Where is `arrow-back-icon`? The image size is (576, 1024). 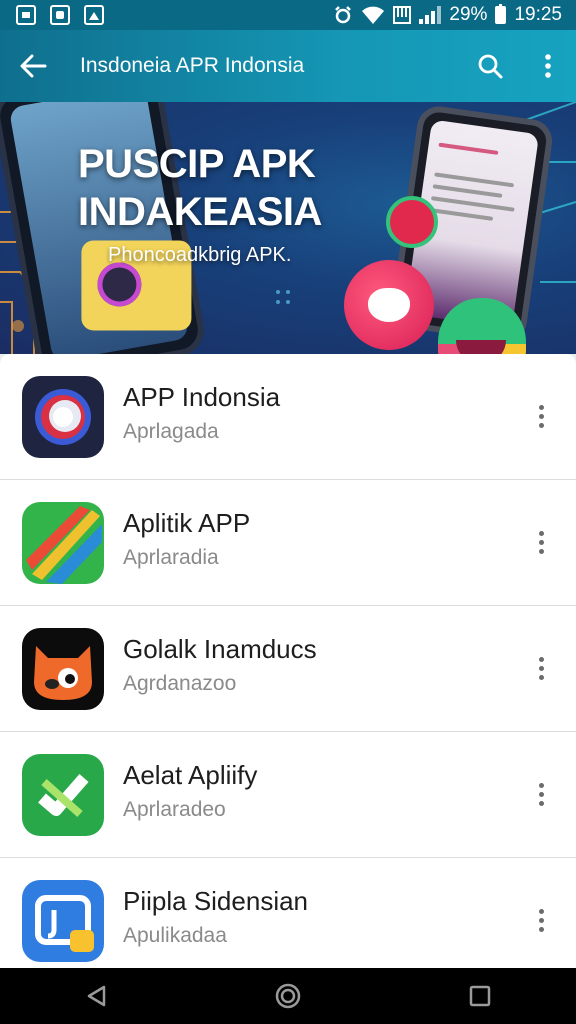 arrow-back-icon is located at coordinates (33, 66).